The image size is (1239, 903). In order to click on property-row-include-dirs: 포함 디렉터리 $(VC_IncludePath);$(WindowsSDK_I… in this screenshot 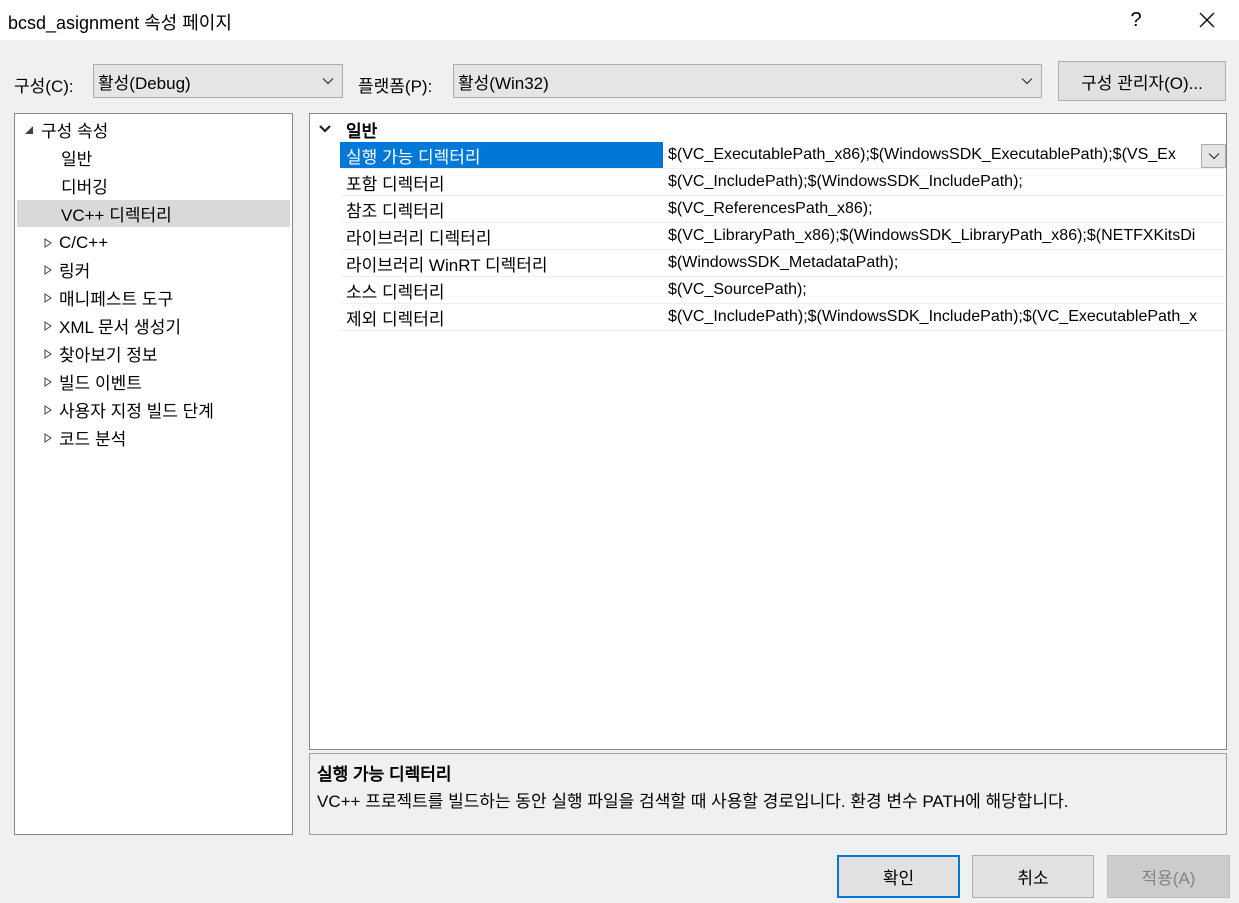, I will do `click(783, 182)`.